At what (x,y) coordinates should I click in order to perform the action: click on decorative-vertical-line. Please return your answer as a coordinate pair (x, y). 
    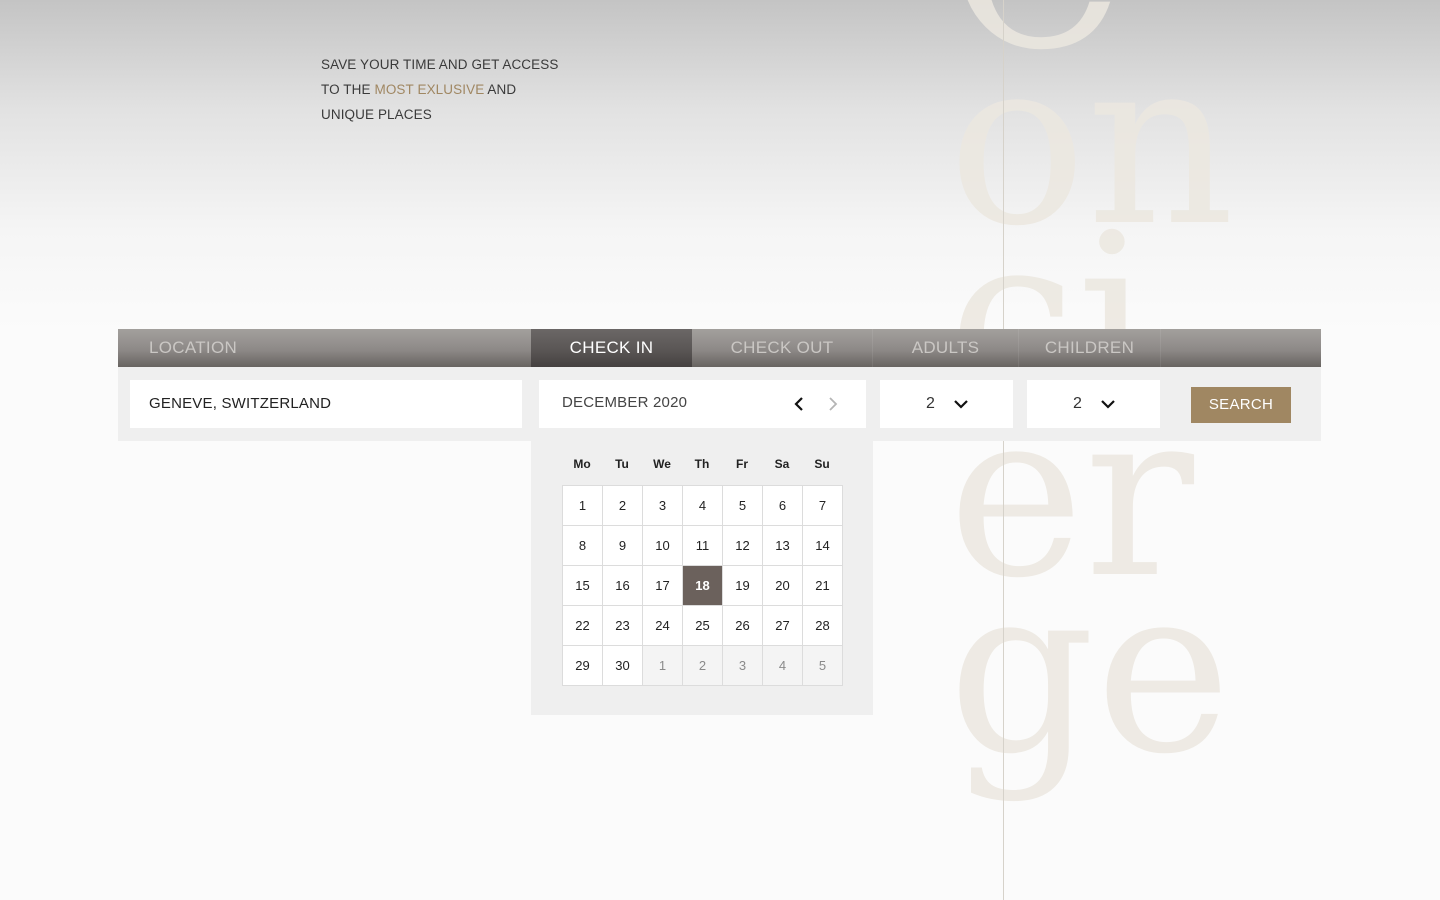
    Looking at the image, I should click on (1003, 450).